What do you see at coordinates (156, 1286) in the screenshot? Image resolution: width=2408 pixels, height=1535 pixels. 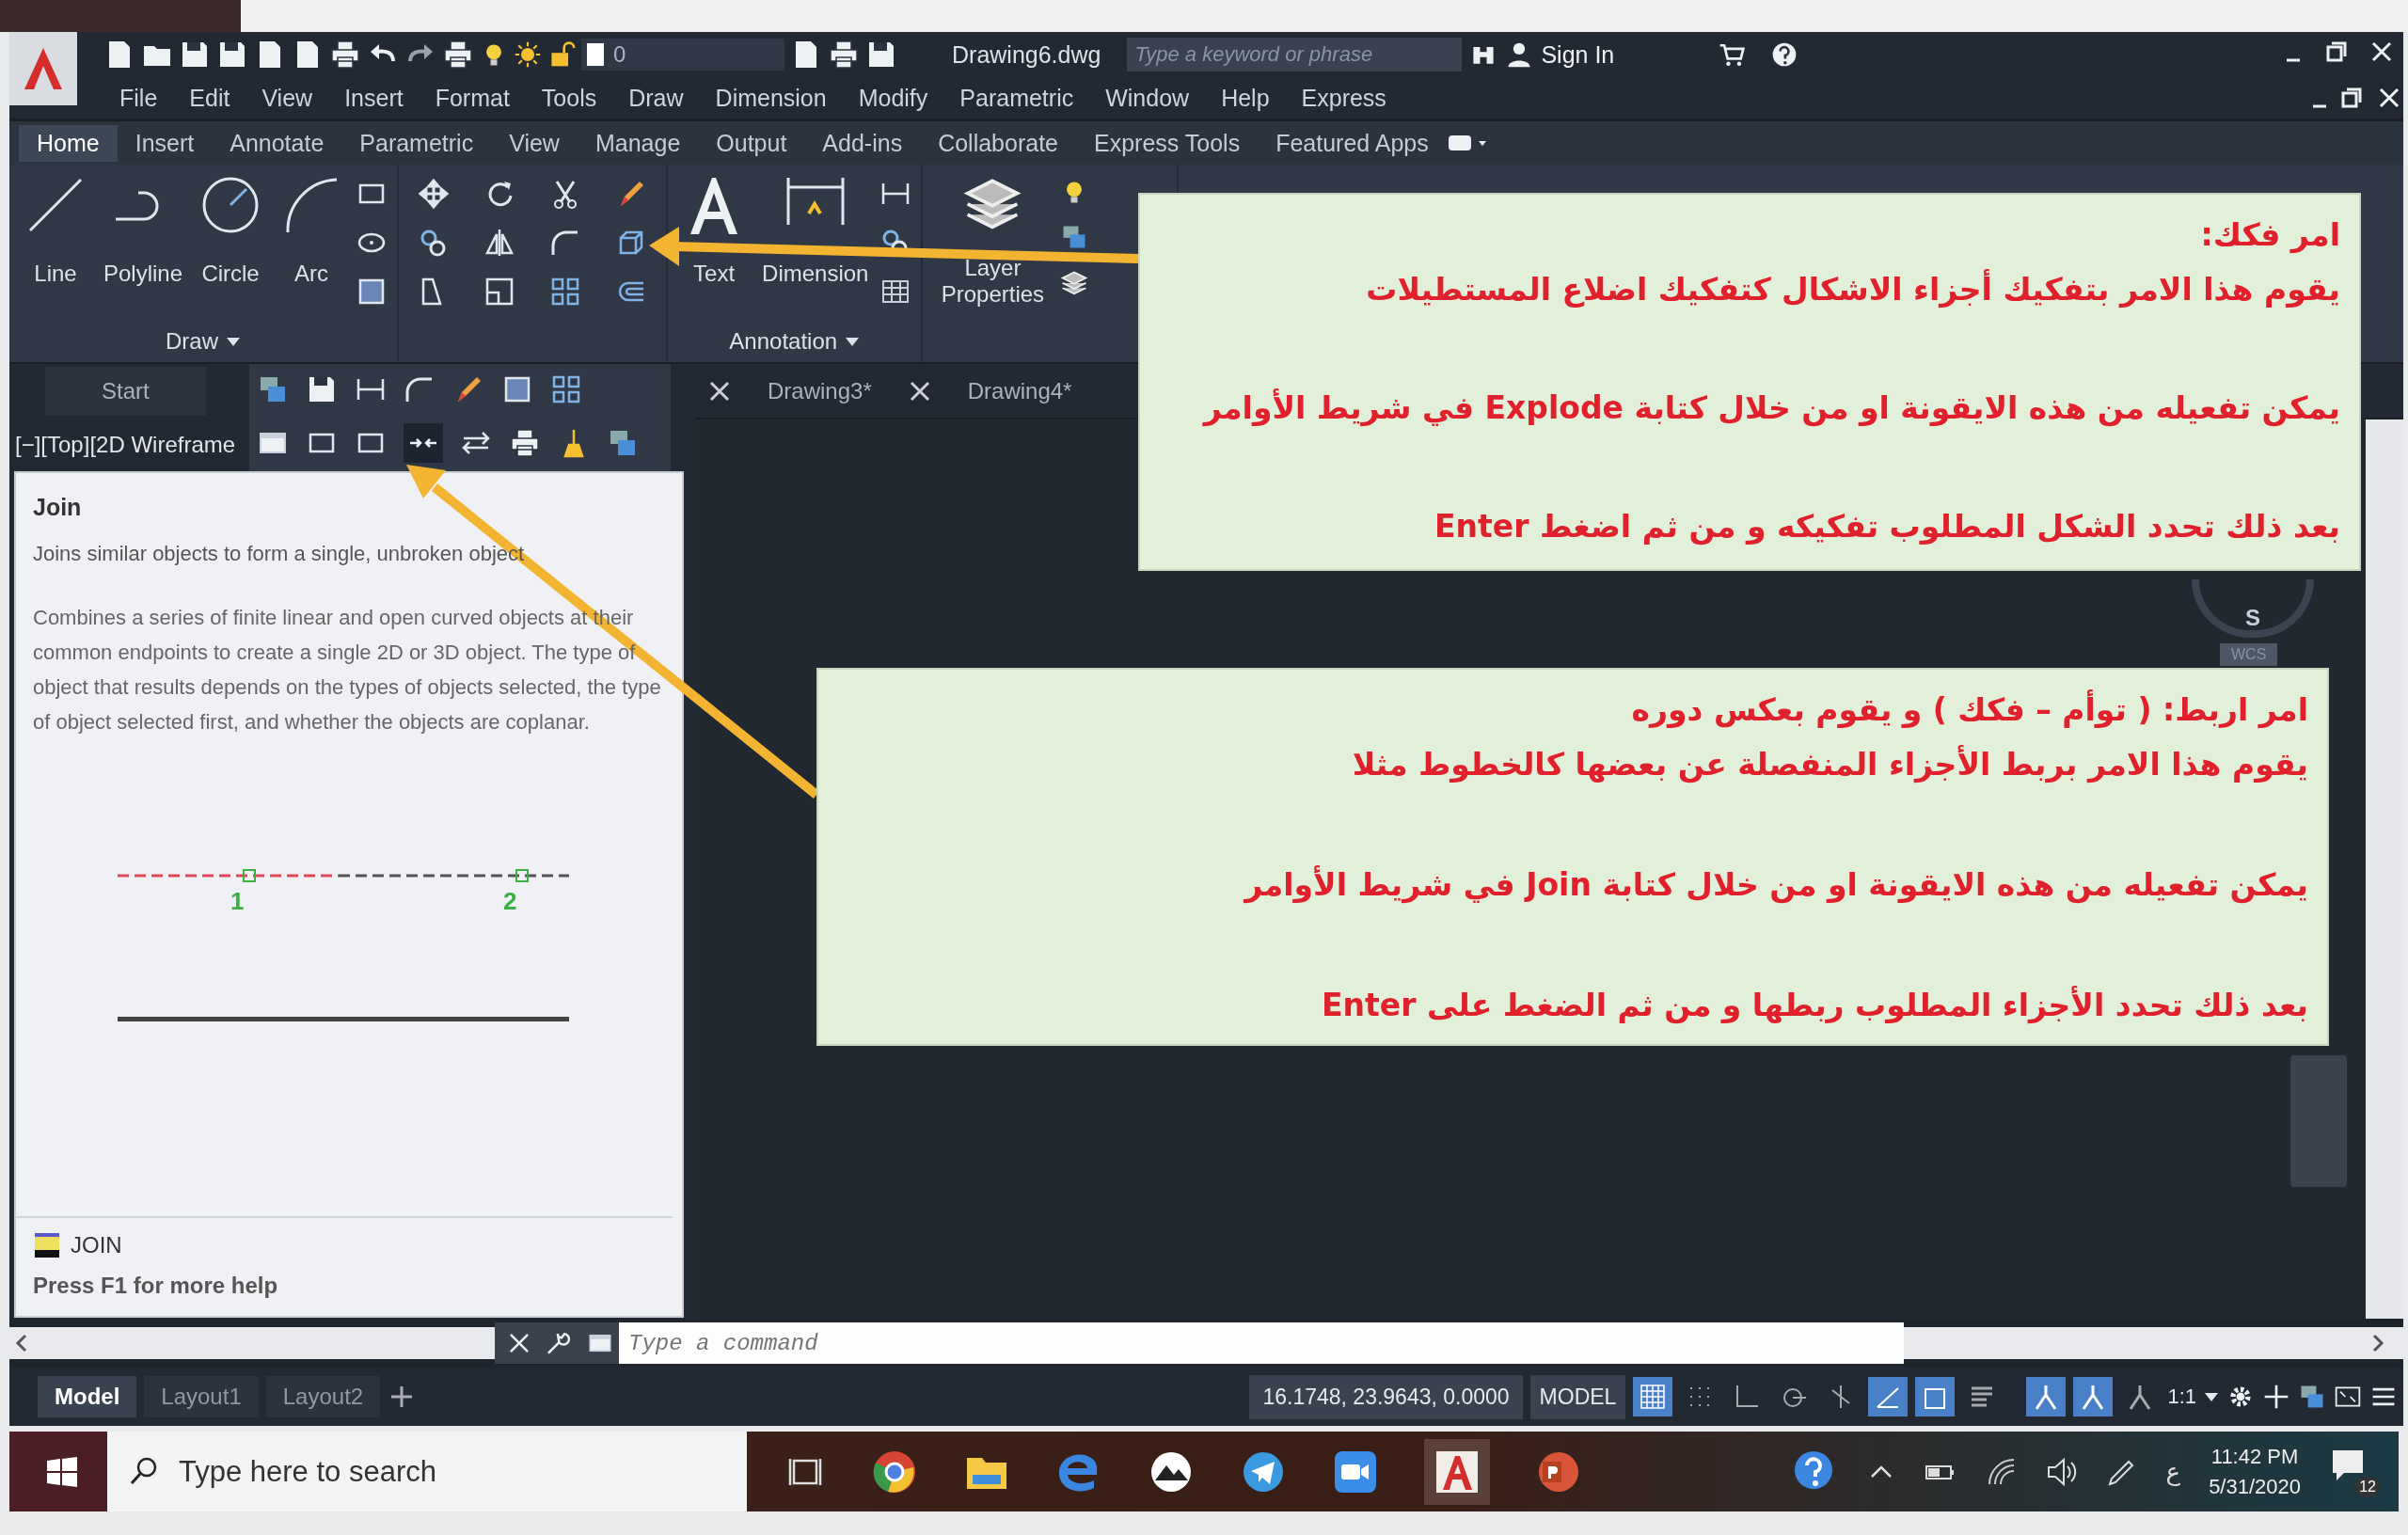 I see `help-hint: Press F1 for more help` at bounding box center [156, 1286].